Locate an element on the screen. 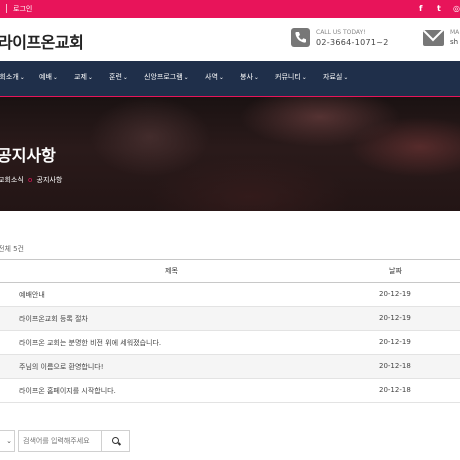 This screenshot has height=460, width=460. nav-item-worship: 예배⌄ is located at coordinates (48, 77).